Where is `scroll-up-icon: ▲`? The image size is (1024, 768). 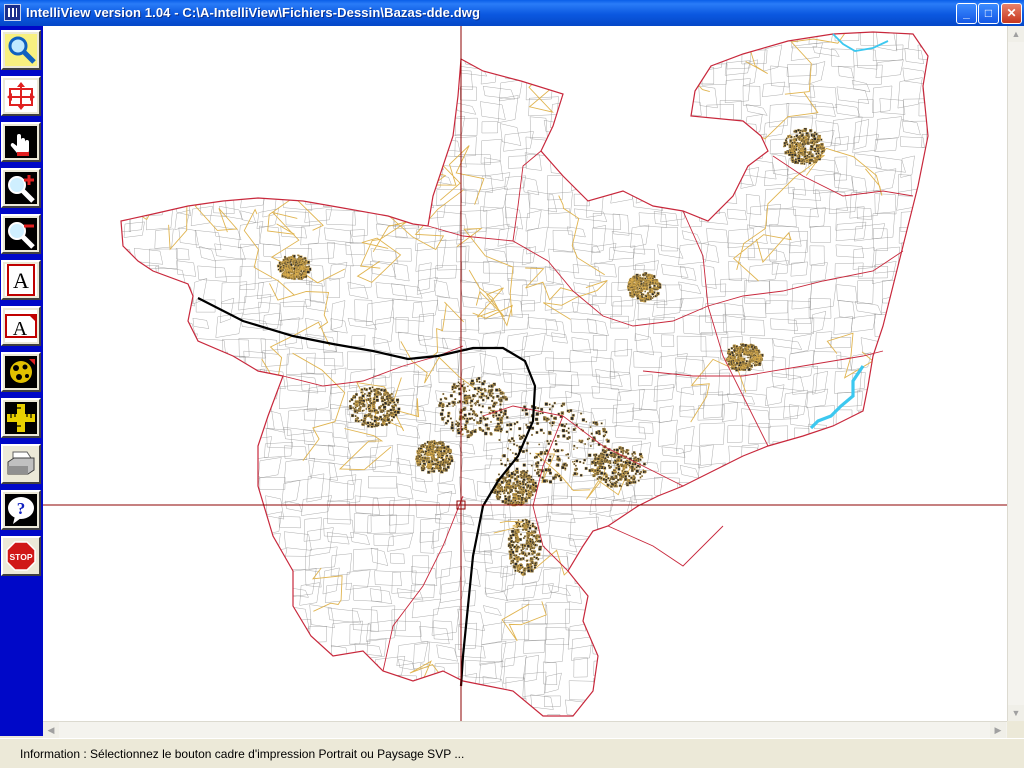 scroll-up-icon: ▲ is located at coordinates (1016, 34).